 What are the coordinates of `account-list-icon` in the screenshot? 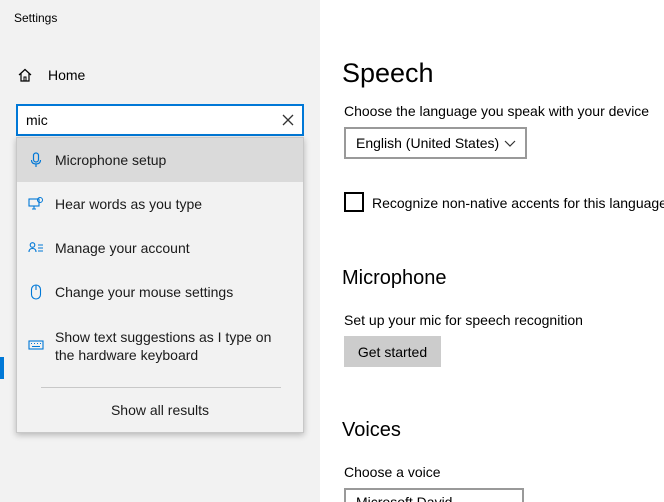 It's located at (36, 248).